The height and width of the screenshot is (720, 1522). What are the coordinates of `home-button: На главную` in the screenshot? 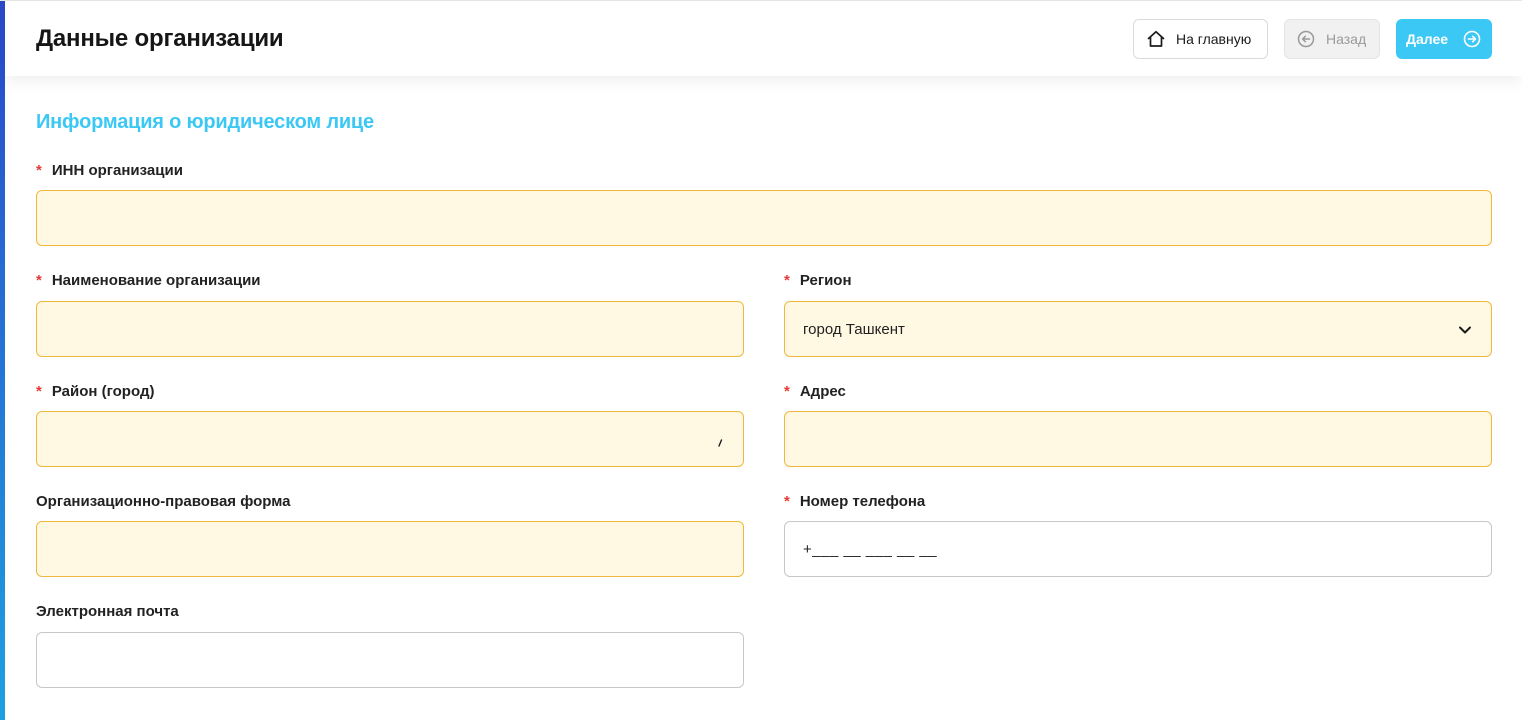 It's located at (1200, 39).